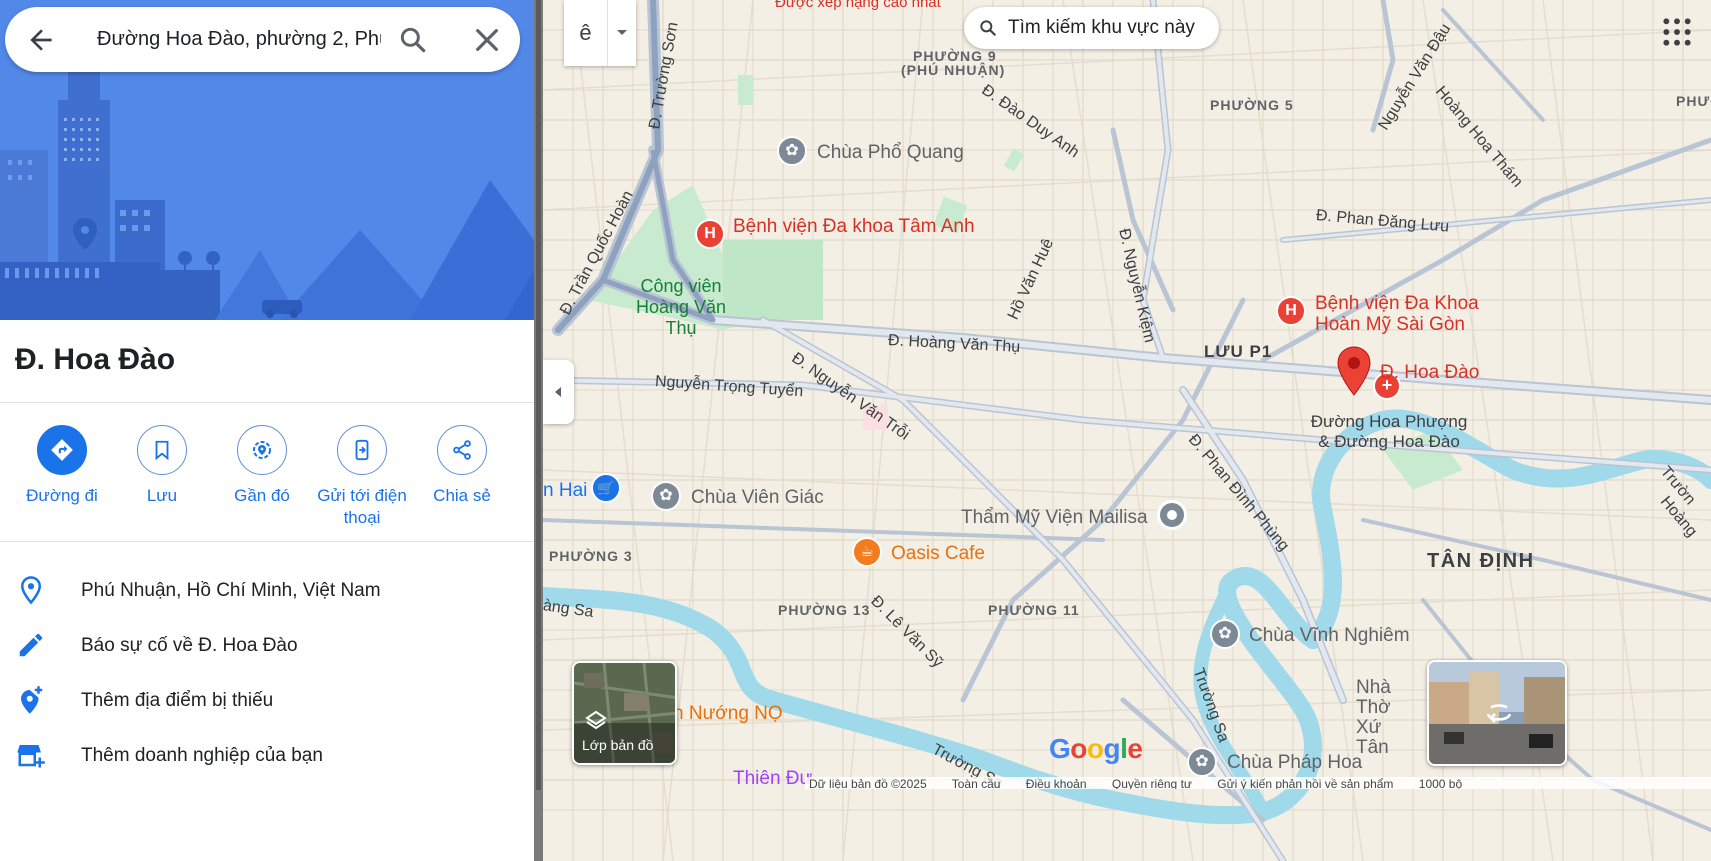 The image size is (1711, 861). I want to click on poi-oasis-cafe: Oasis Cafe, so click(938, 554).